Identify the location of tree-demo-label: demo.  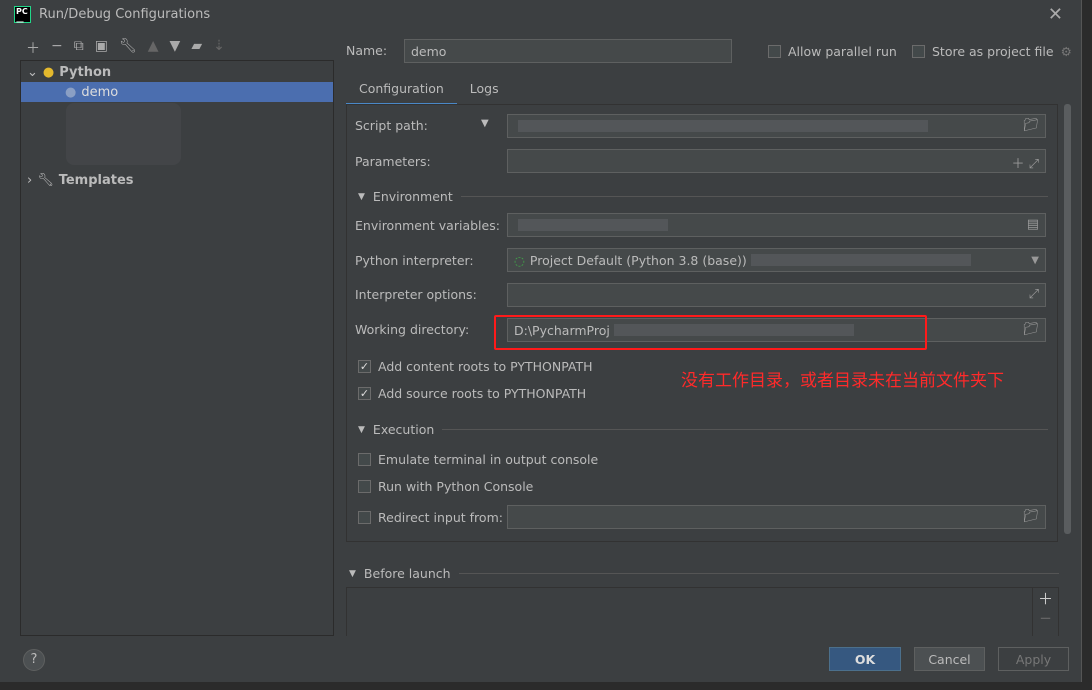
(100, 92).